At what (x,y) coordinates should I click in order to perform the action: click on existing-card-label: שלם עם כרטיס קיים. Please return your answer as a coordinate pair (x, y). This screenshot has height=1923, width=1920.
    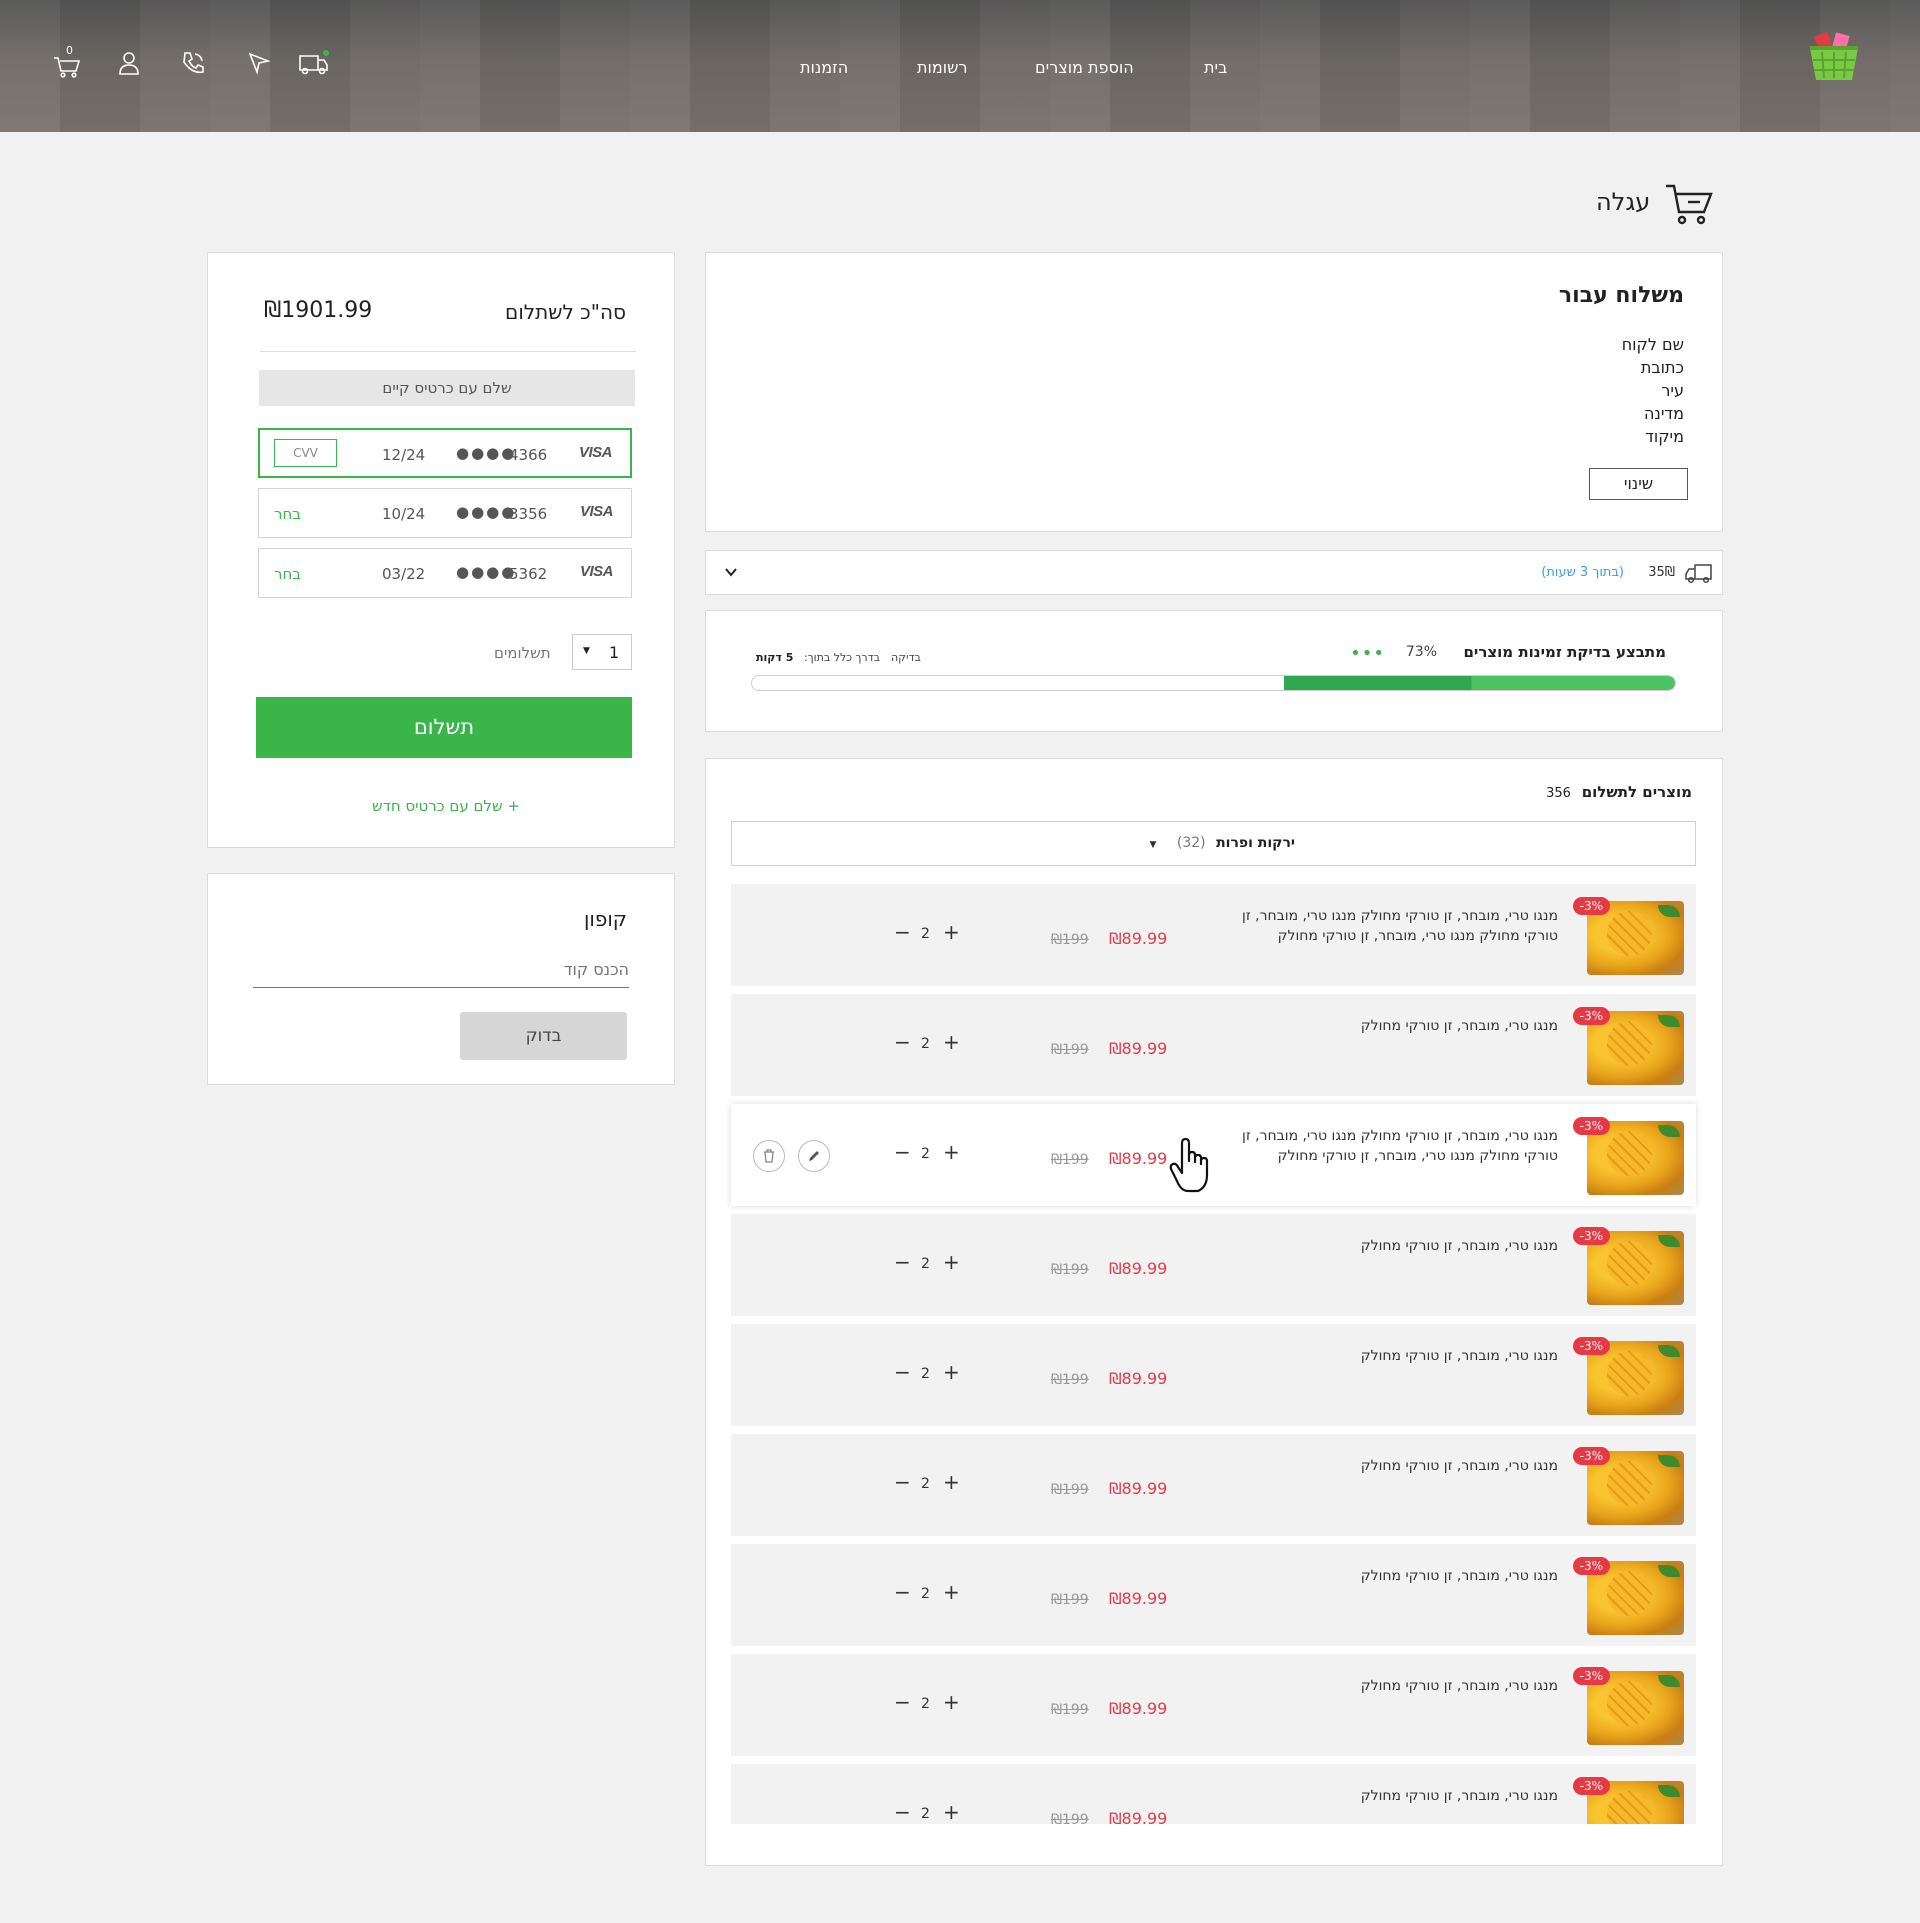
    Looking at the image, I should click on (447, 388).